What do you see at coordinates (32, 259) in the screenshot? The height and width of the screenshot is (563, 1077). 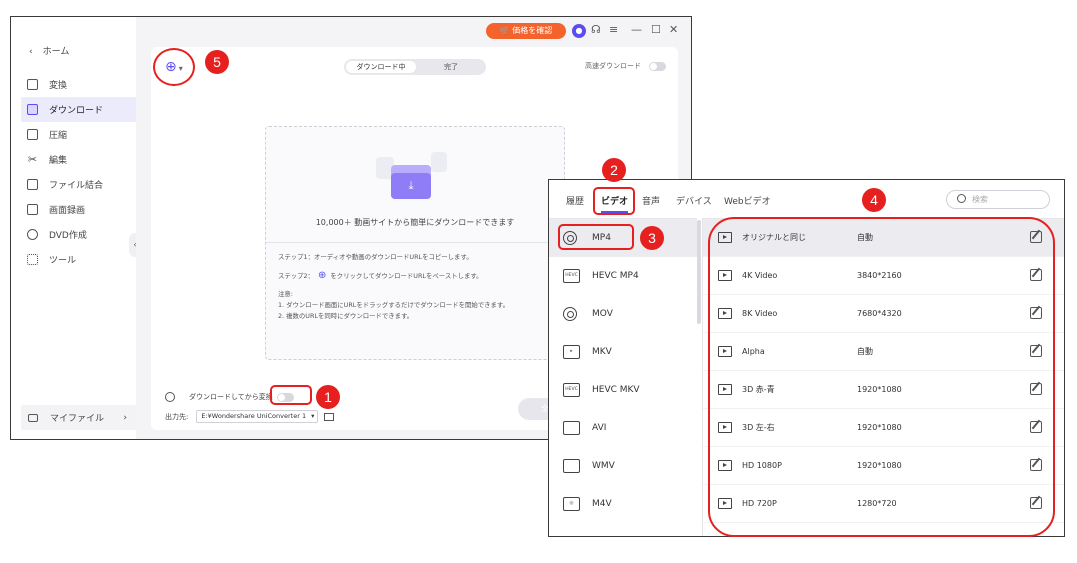 I see `tools-grid-icon` at bounding box center [32, 259].